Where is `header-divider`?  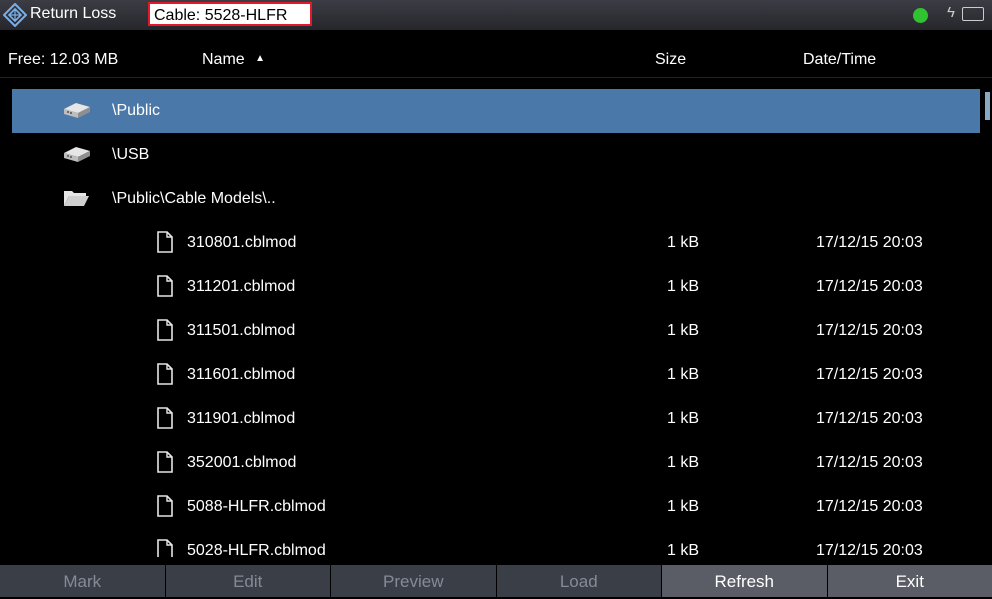 header-divider is located at coordinates (496, 77).